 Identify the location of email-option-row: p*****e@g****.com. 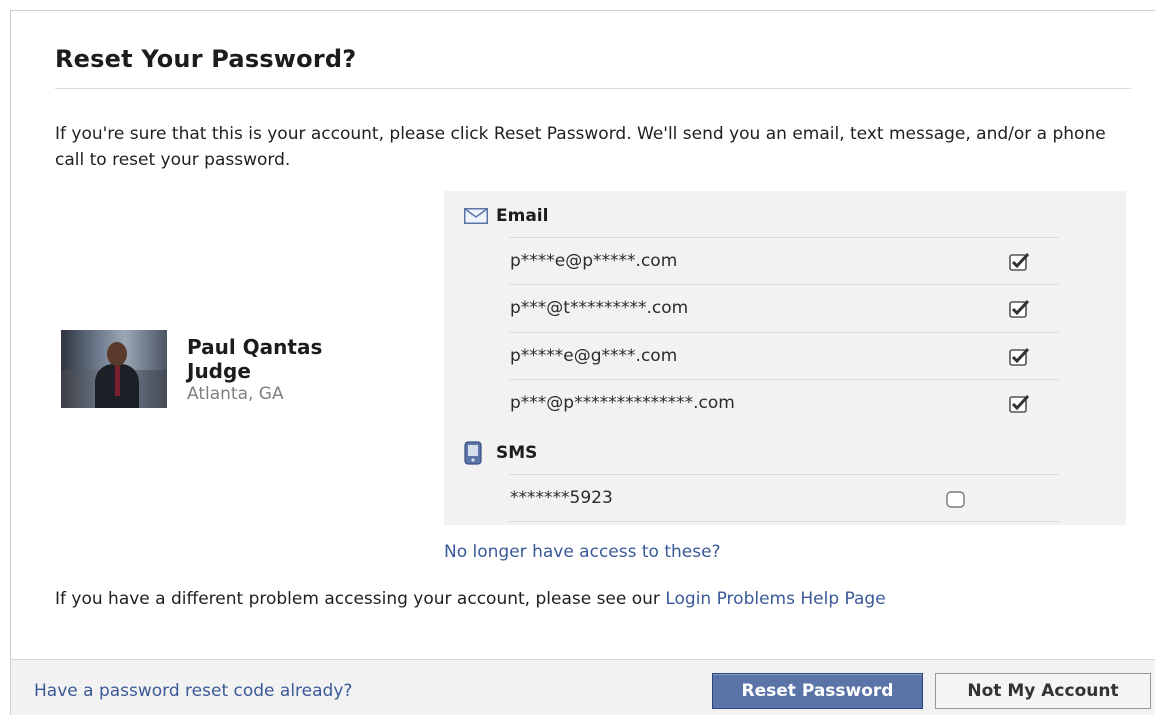
(784, 355).